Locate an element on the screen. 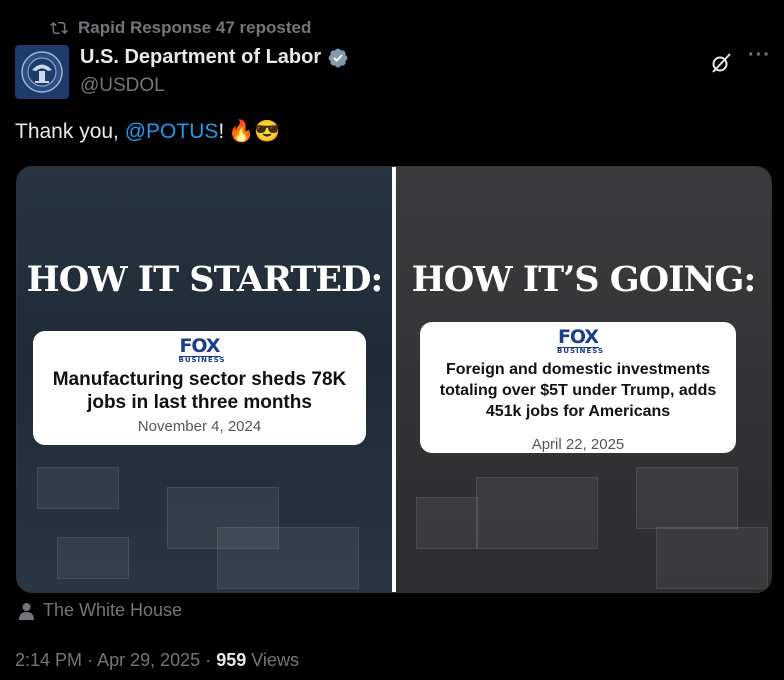  media-attribution: The White House is located at coordinates (100, 610).